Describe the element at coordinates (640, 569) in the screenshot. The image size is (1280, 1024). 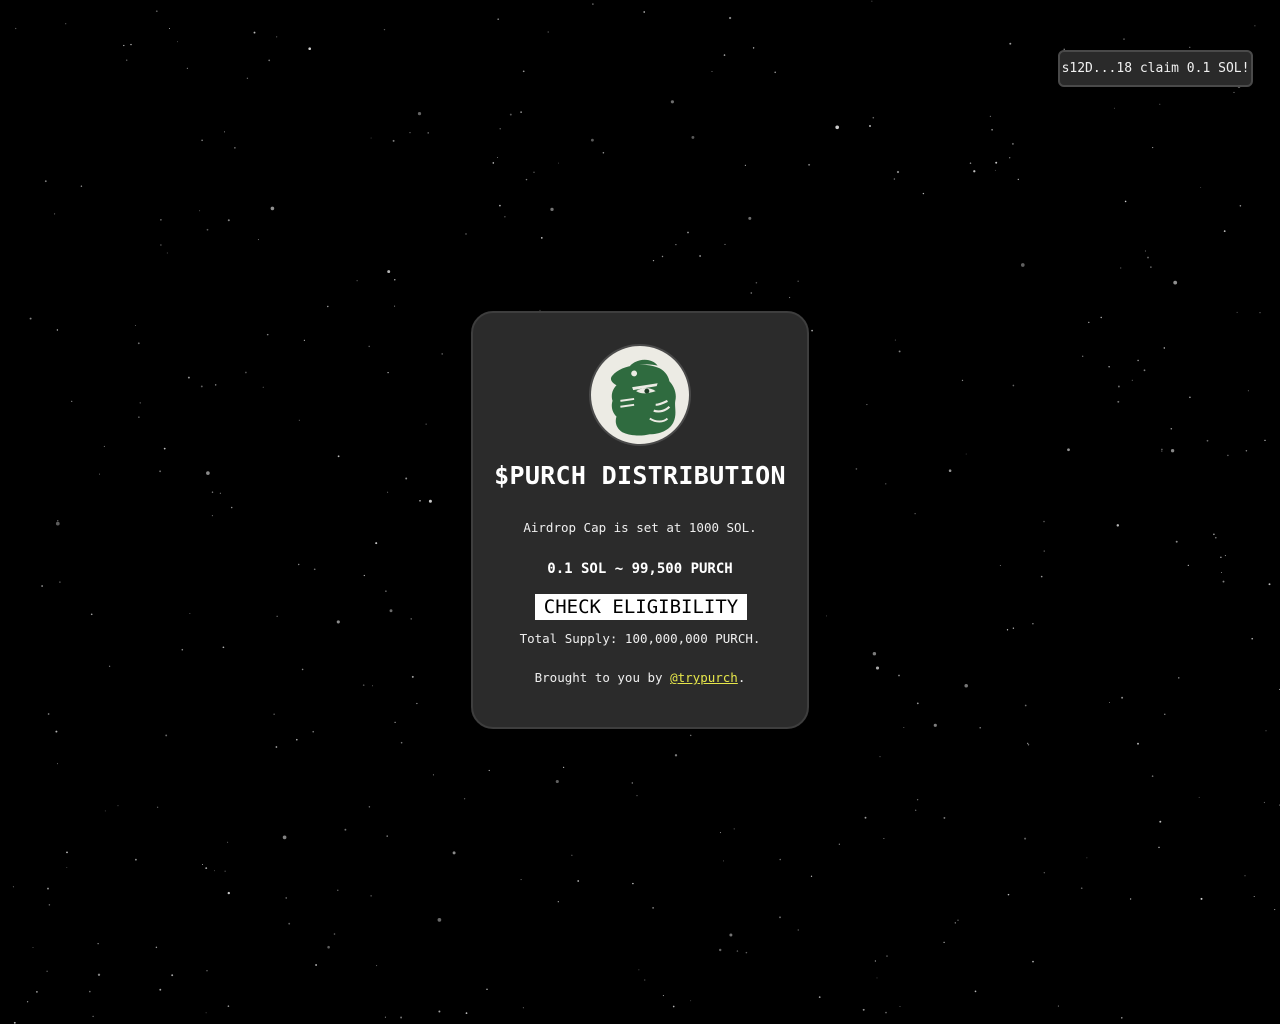
I see `exchange-rate-text: 0.1 SOL ~ 99,500 PURCH` at that location.